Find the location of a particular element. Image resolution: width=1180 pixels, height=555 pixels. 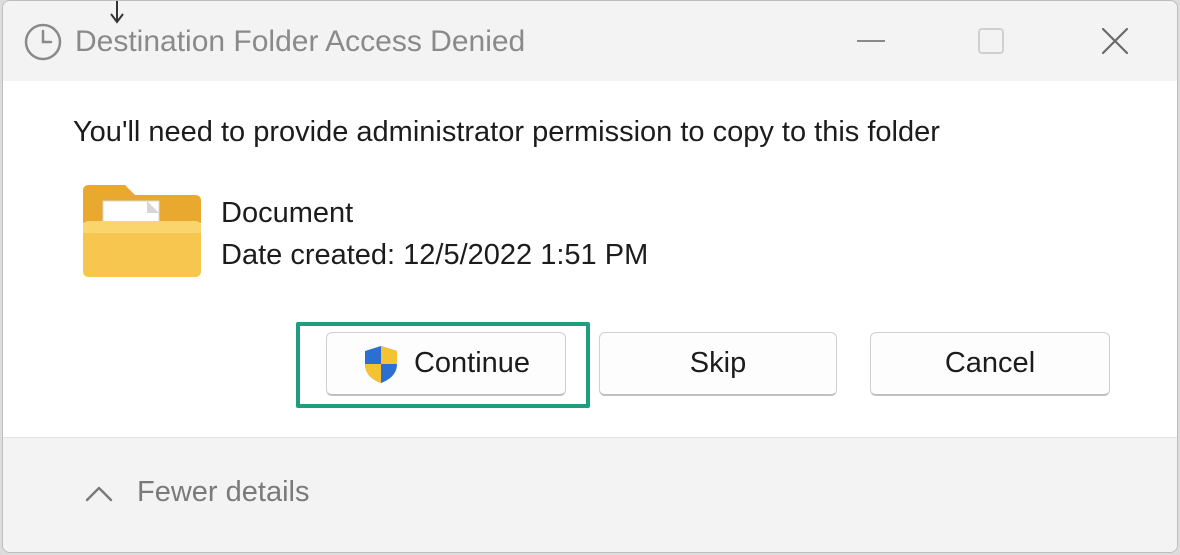

maximize-button is located at coordinates (991, 41).